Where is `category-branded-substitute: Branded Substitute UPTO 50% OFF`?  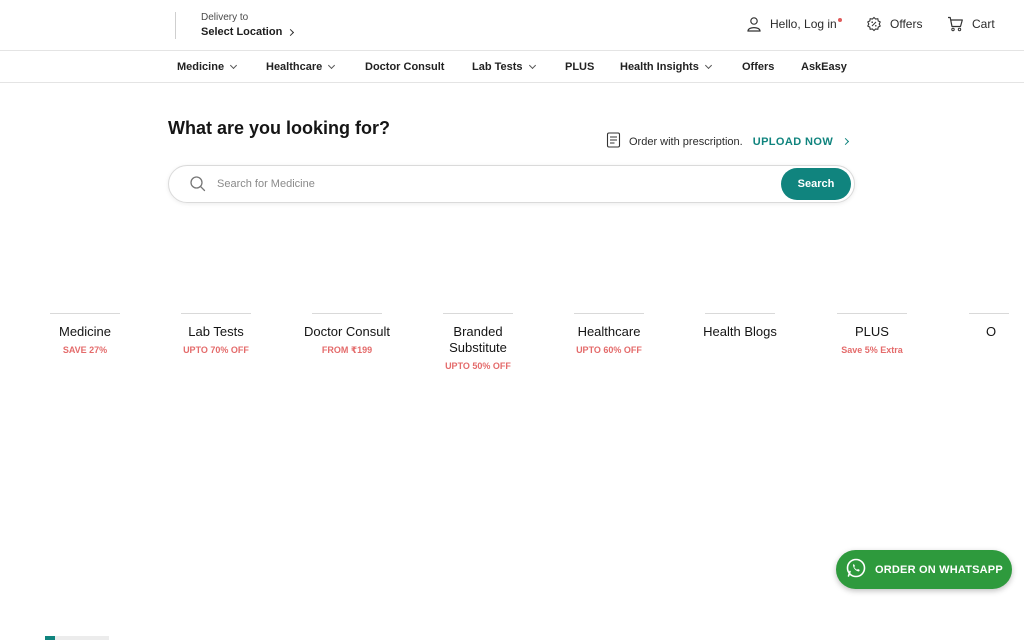 category-branded-substitute: Branded Substitute UPTO 50% OFF is located at coordinates (478, 342).